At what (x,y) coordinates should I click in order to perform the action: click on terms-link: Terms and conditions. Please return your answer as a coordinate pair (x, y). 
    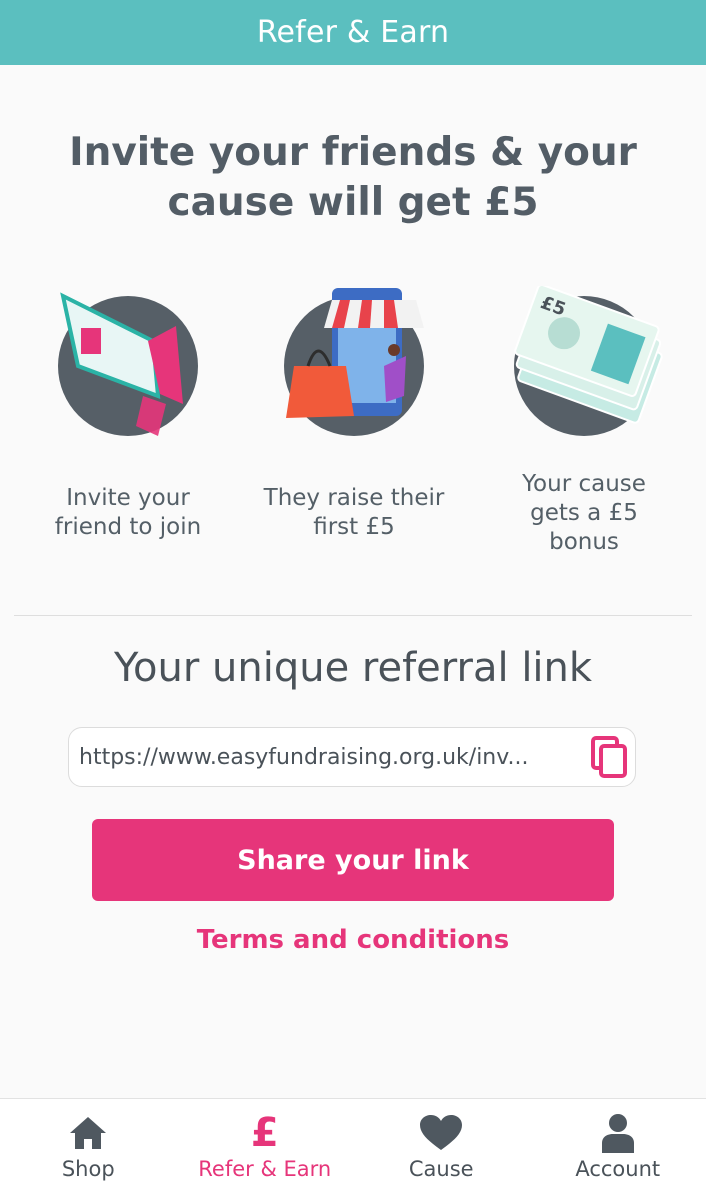
    Looking at the image, I should click on (353, 940).